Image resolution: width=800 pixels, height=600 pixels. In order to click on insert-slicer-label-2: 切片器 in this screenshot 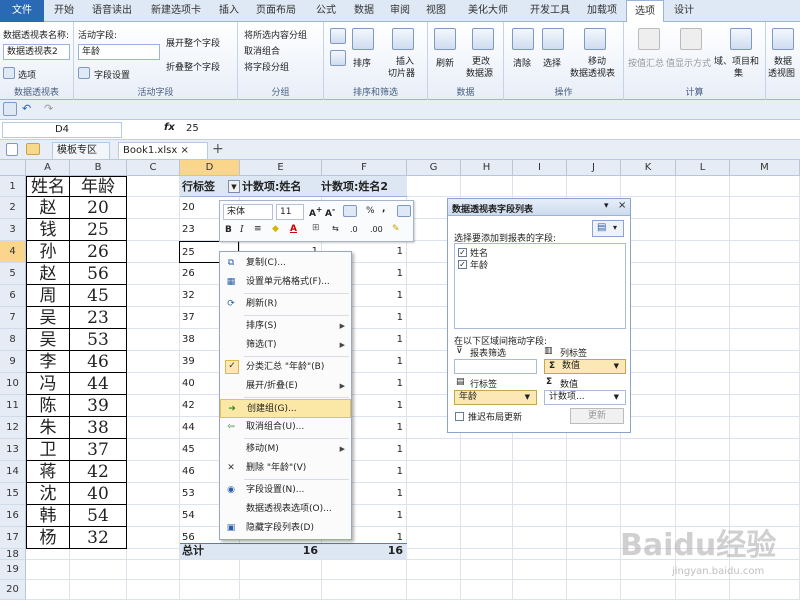, I will do `click(401, 72)`.